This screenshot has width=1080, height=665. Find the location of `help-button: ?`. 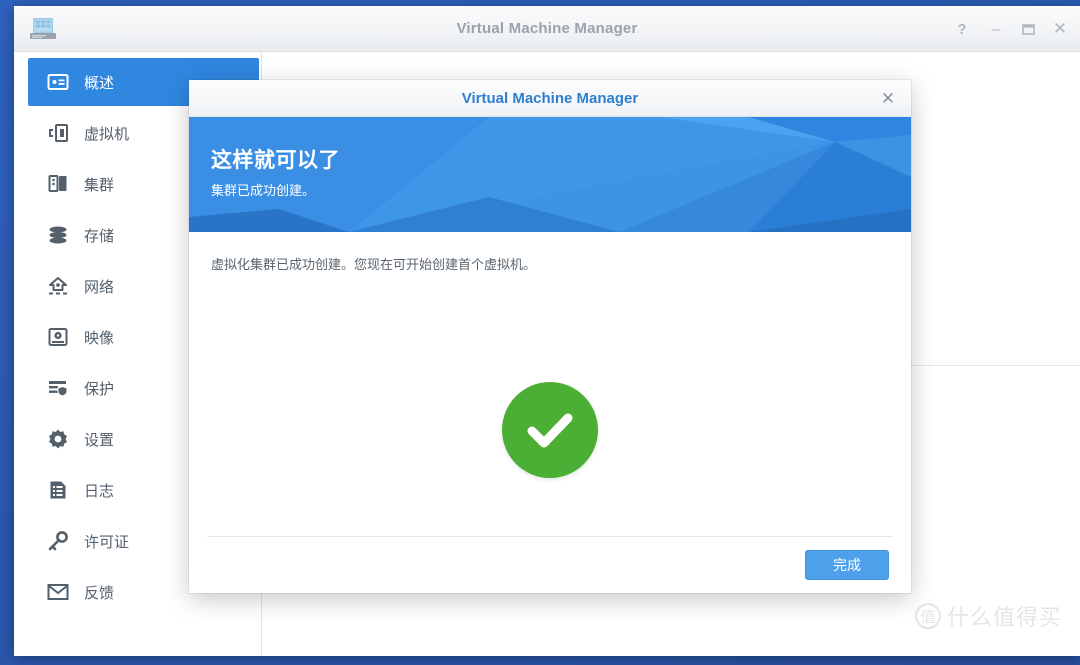

help-button: ? is located at coordinates (962, 29).